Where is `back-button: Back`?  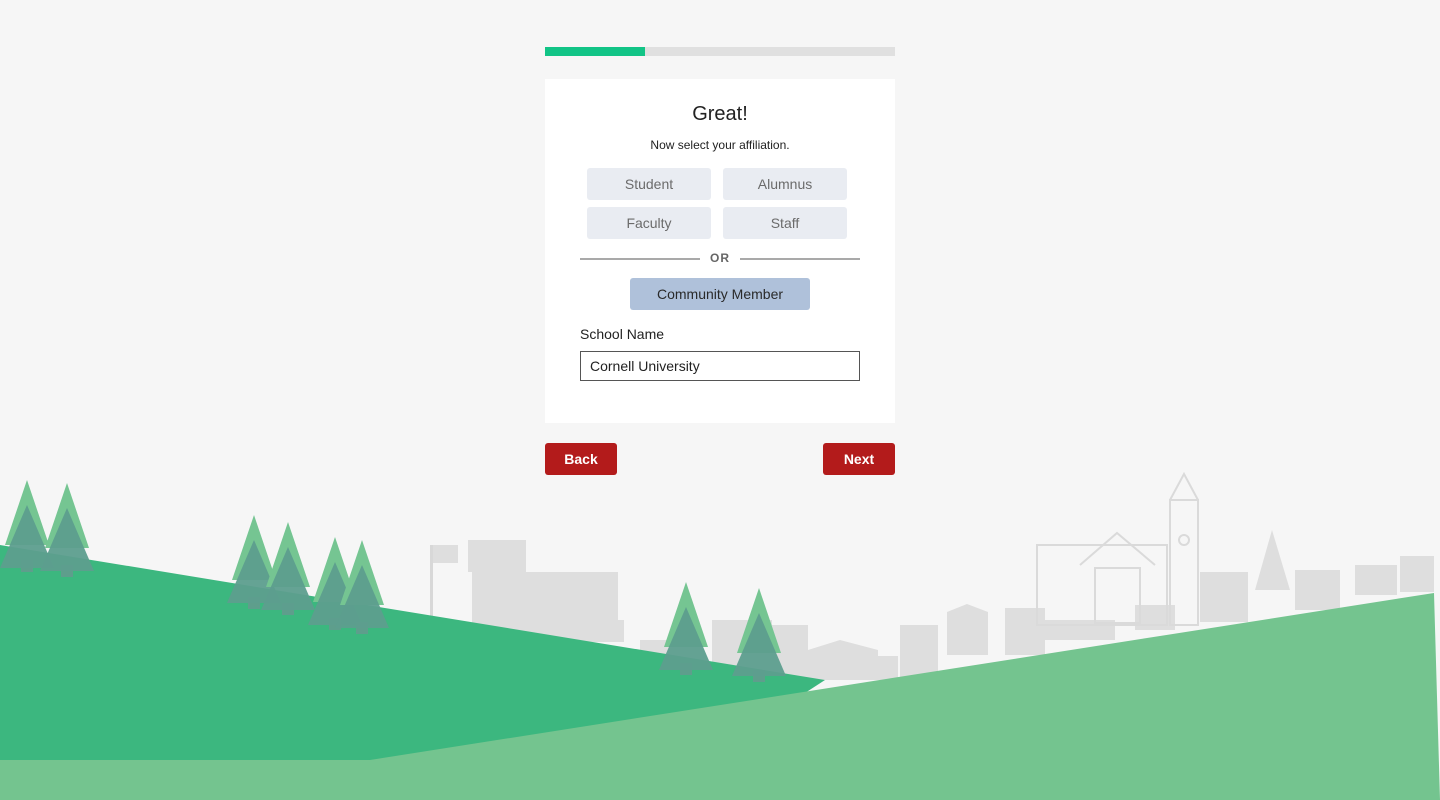 back-button: Back is located at coordinates (581, 459).